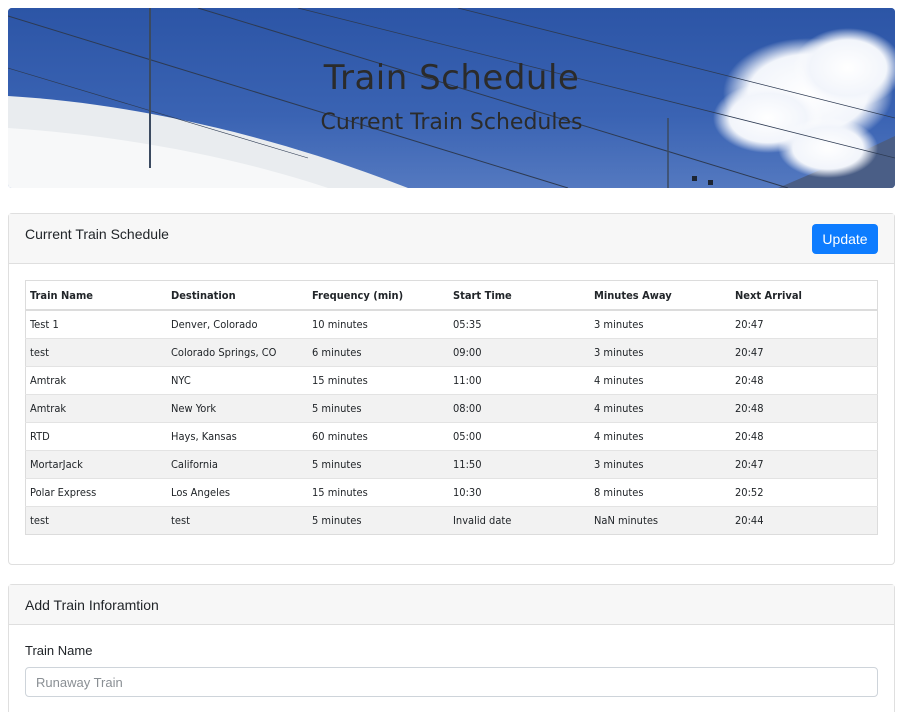  What do you see at coordinates (660, 520) in the screenshot?
I see `table-cell: NaN minutes` at bounding box center [660, 520].